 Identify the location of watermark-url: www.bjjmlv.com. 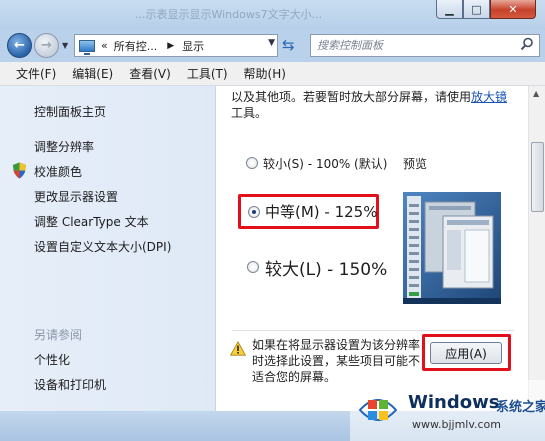
(456, 424).